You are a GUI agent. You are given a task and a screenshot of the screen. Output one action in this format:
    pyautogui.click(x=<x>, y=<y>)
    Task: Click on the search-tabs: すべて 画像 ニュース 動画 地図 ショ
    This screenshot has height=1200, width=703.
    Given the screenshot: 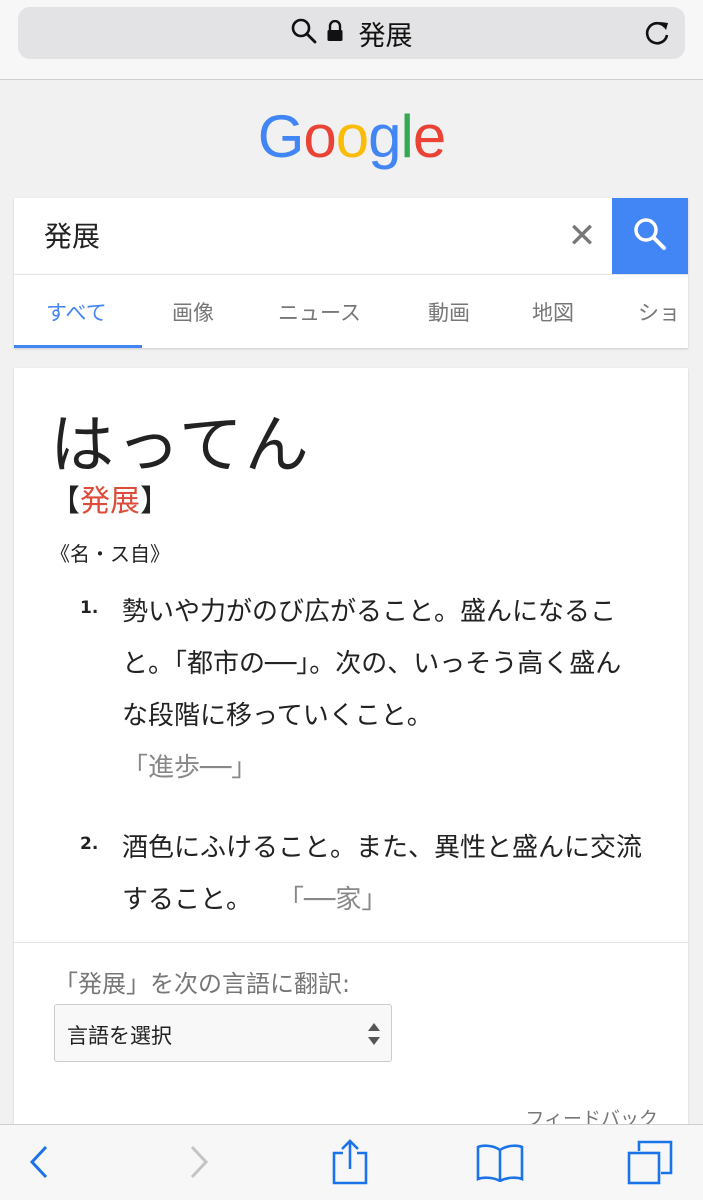 What is the action you would take?
    pyautogui.click(x=351, y=311)
    